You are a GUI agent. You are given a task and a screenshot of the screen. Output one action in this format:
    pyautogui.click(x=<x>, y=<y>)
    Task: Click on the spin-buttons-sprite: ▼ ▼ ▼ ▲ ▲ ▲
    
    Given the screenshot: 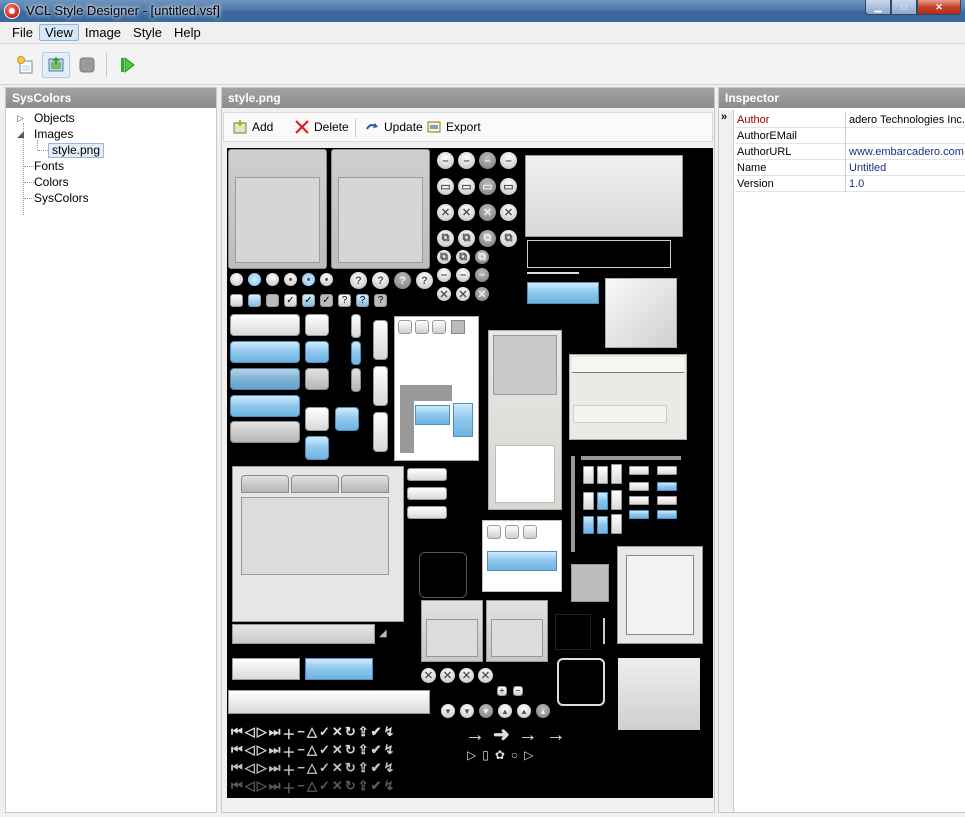 What is the action you would take?
    pyautogui.click(x=501, y=712)
    